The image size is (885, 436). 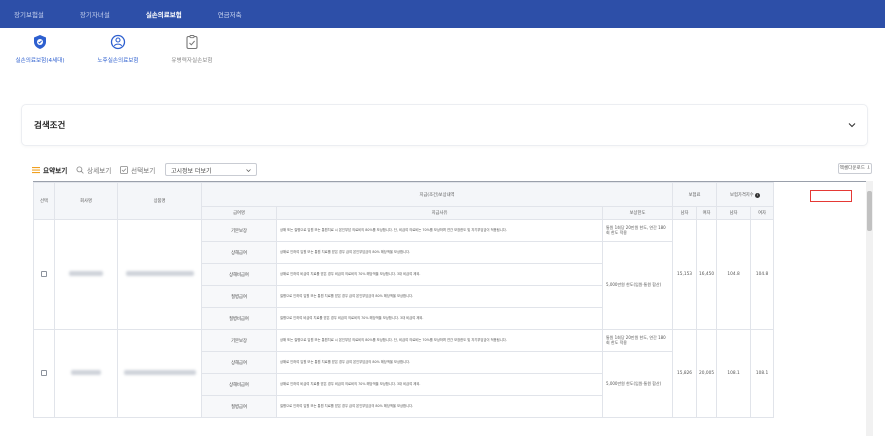 What do you see at coordinates (118, 61) in the screenshot?
I see `menu-item-label: 노후실손의료보험` at bounding box center [118, 61].